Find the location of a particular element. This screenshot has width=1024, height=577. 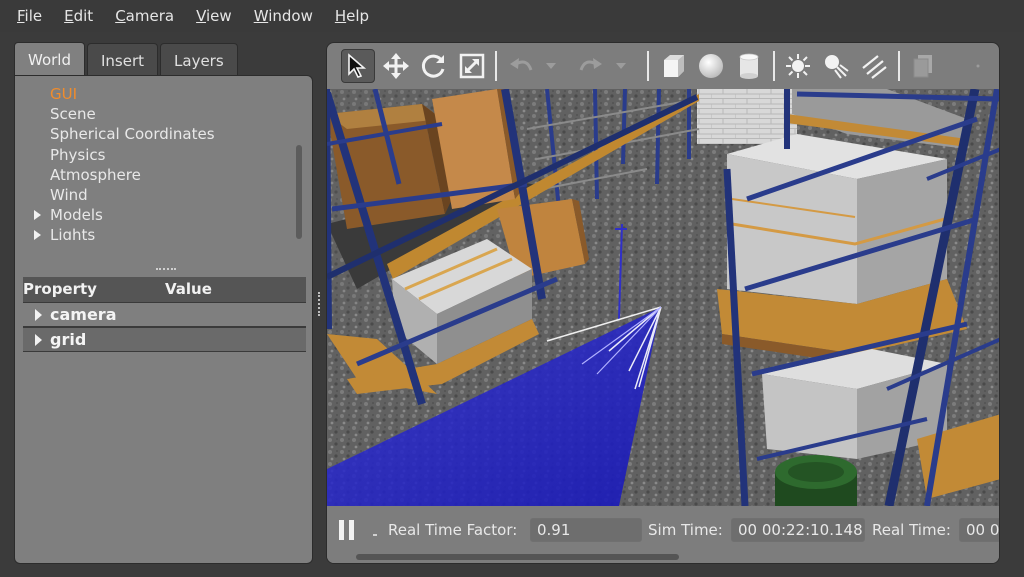

tree-item-gui: GUI is located at coordinates (155, 94).